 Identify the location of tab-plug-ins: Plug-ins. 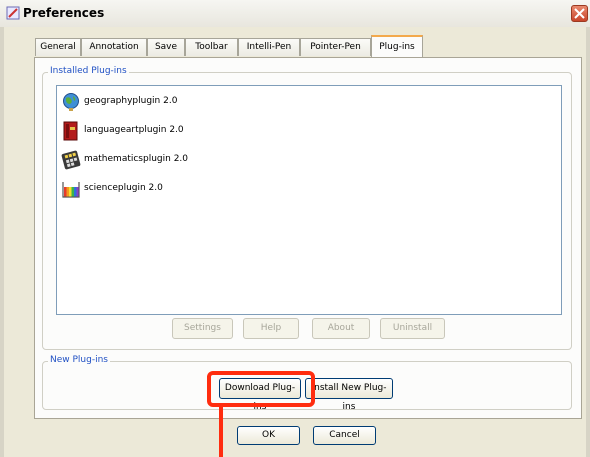
(397, 46).